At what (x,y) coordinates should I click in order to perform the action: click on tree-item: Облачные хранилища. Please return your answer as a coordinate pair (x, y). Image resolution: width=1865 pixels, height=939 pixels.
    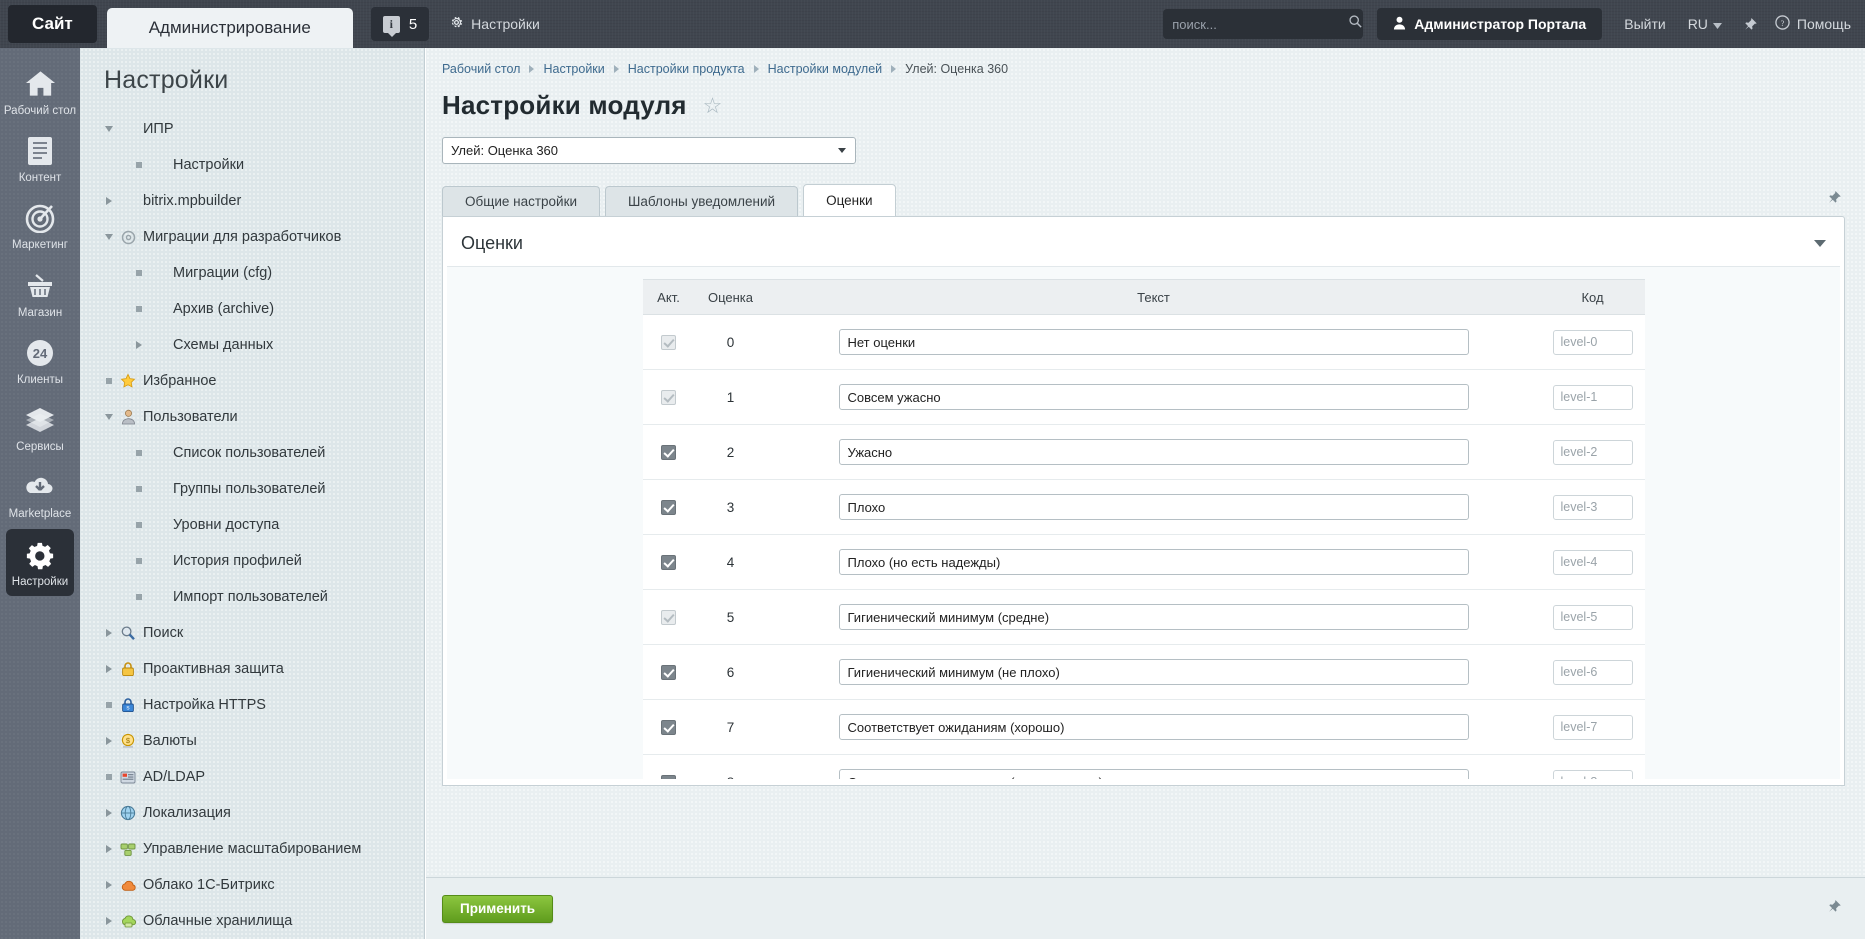
    Looking at the image, I should click on (260, 921).